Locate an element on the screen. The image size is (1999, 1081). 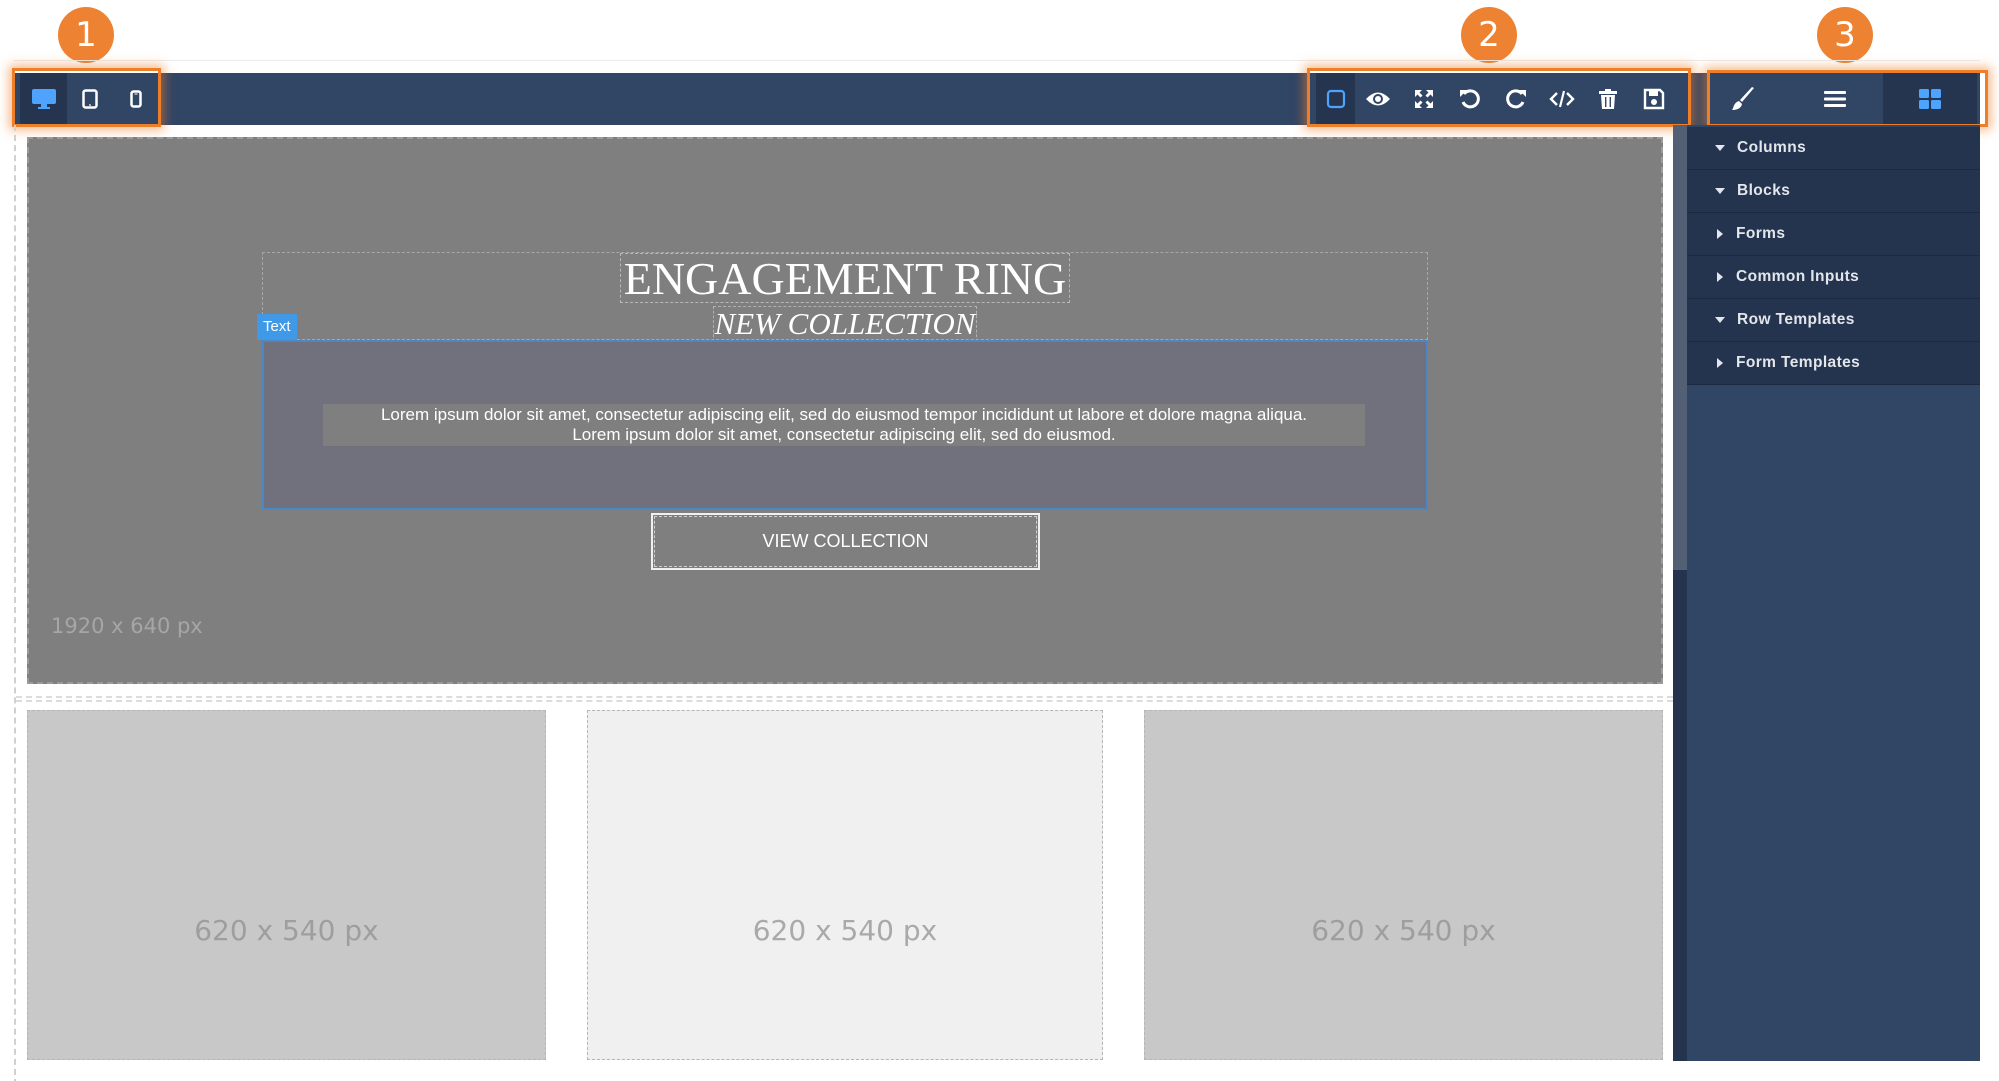
canvas-scrollbar-thumb is located at coordinates (1680, 347).